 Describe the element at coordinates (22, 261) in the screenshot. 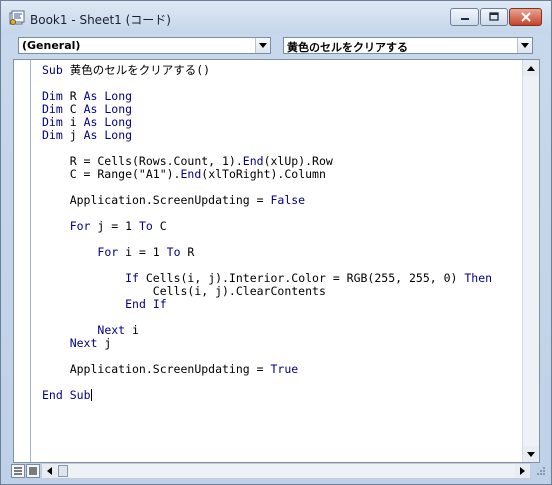

I see `margin-indicator-bar` at that location.